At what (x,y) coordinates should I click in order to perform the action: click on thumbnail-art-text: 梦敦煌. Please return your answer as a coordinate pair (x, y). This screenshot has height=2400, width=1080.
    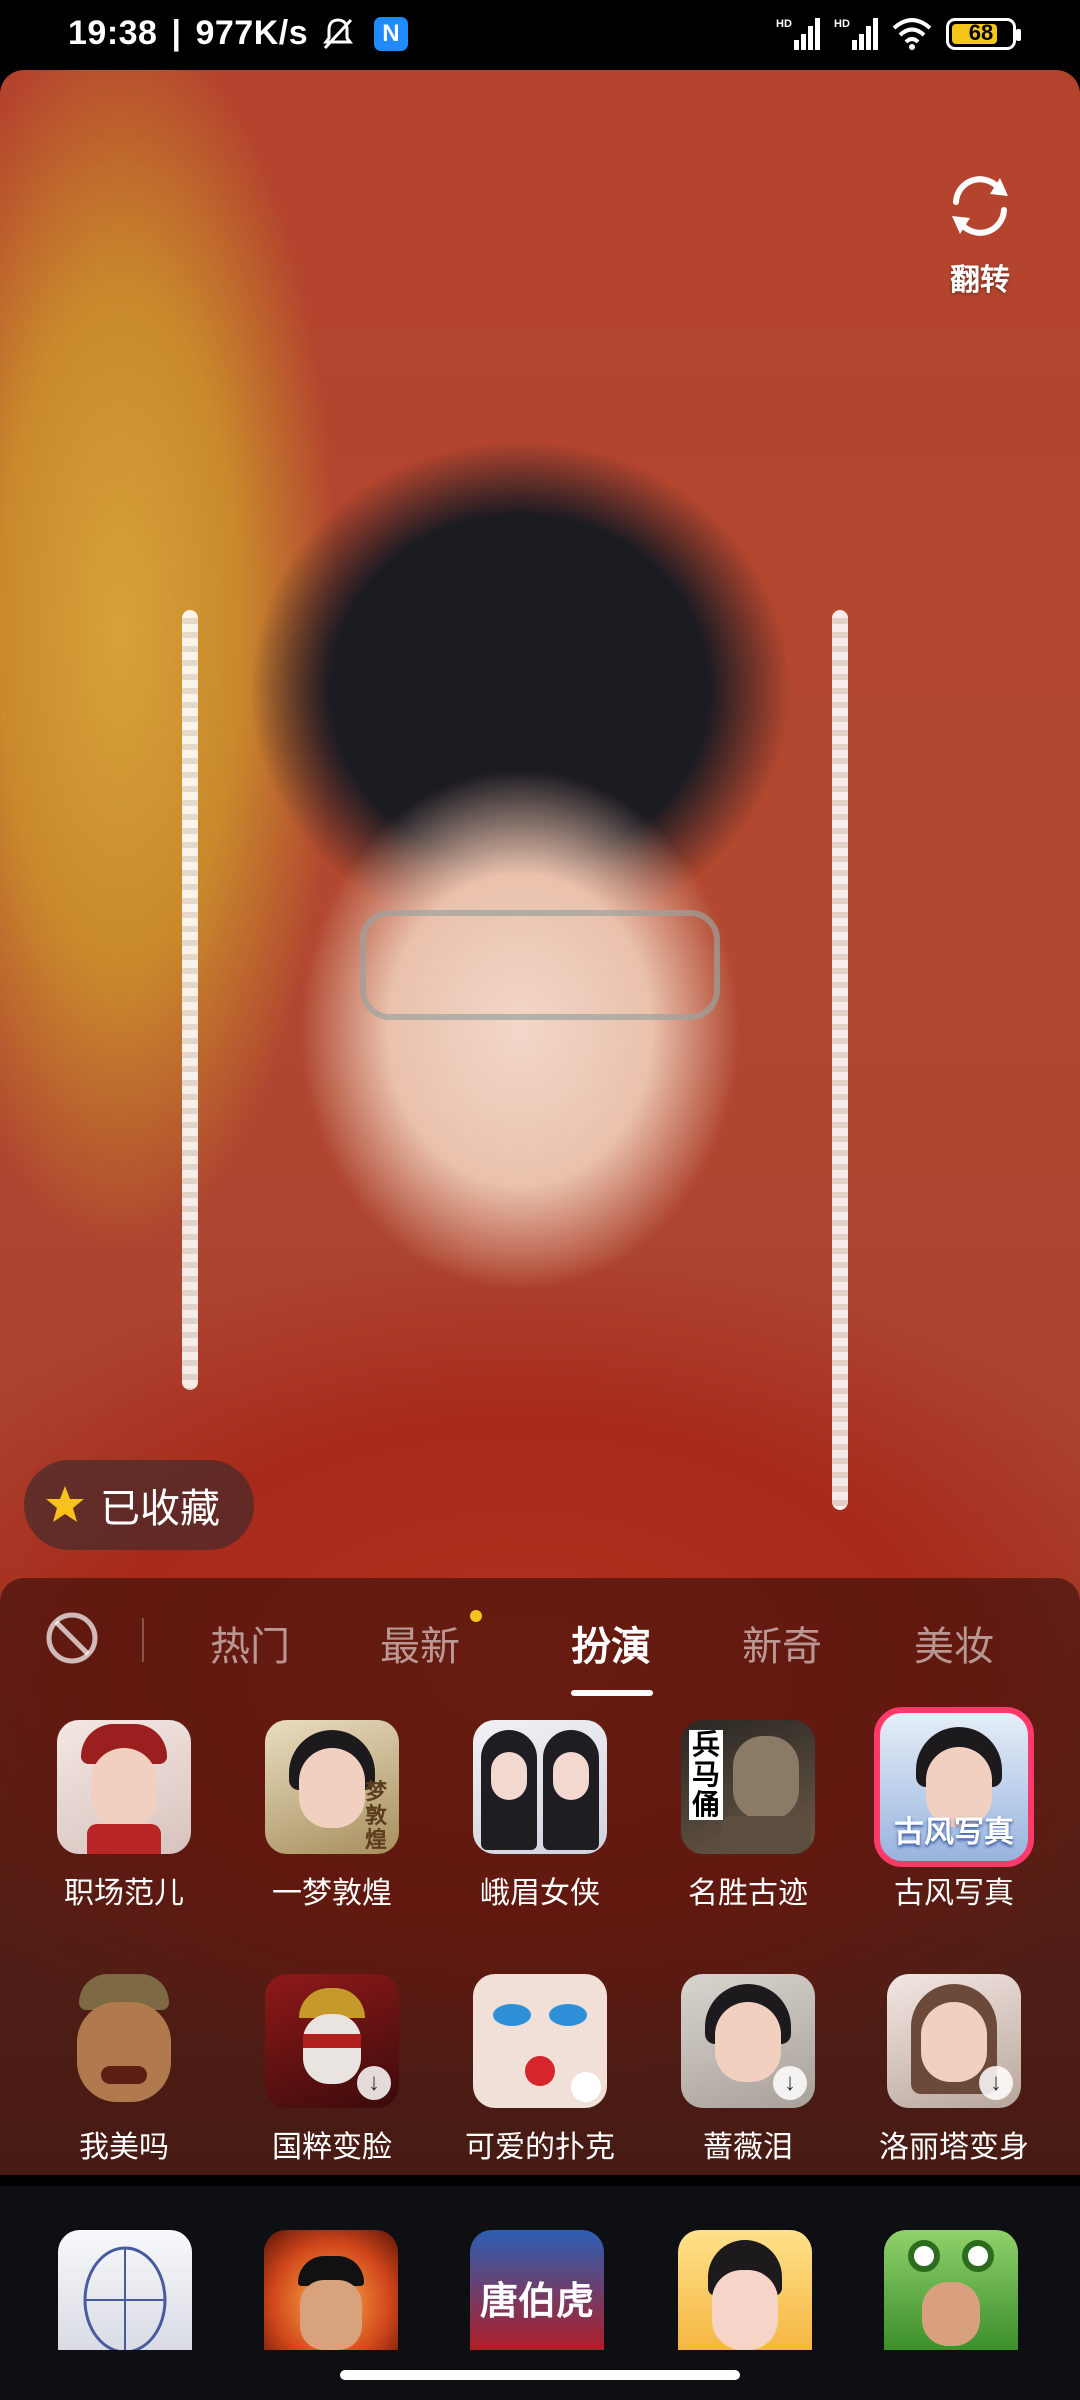
    Looking at the image, I should click on (375, 1816).